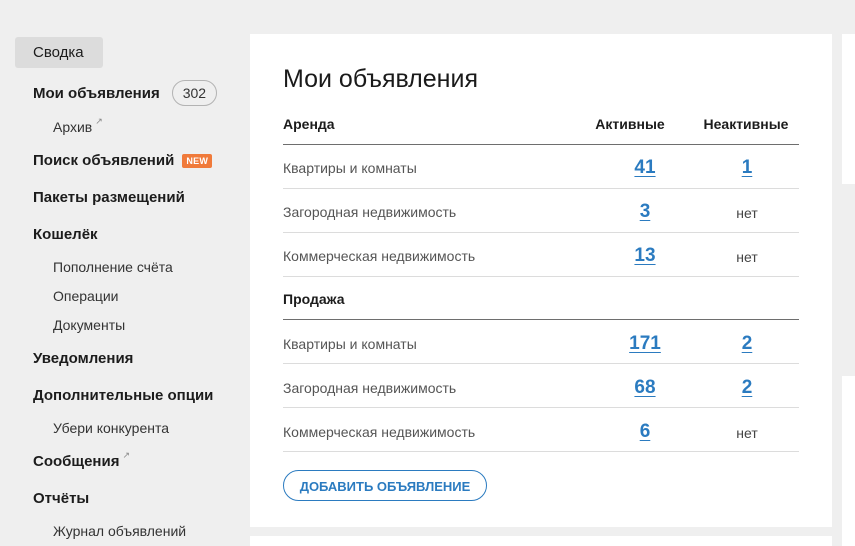 Image resolution: width=855 pixels, height=546 pixels. I want to click on sidebar-item-notifications: Уведомления, so click(83, 358).